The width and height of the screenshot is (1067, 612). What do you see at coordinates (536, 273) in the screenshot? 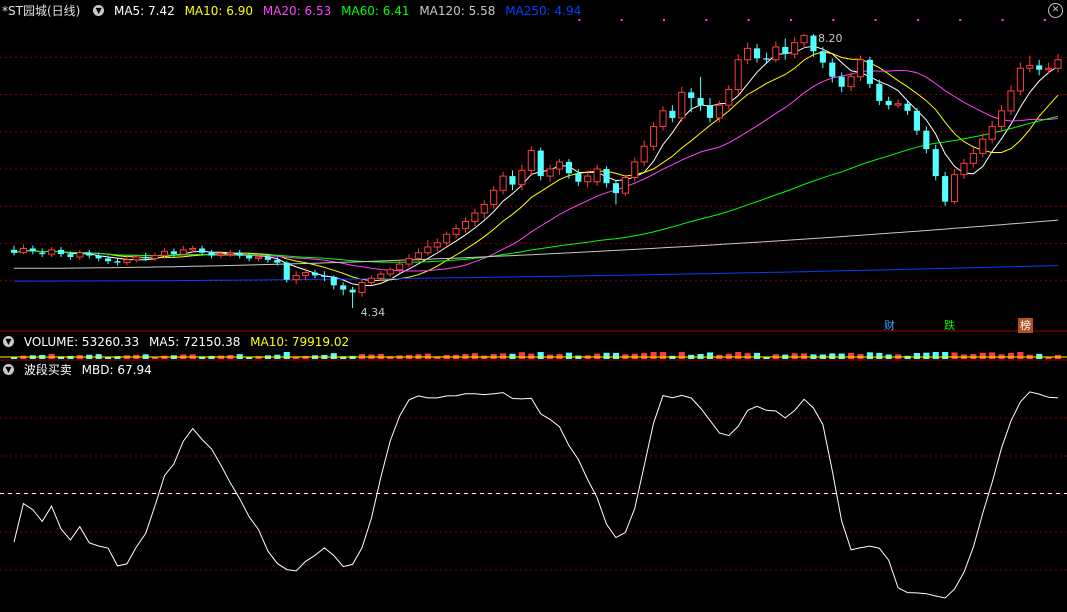
I see `ma250-line` at bounding box center [536, 273].